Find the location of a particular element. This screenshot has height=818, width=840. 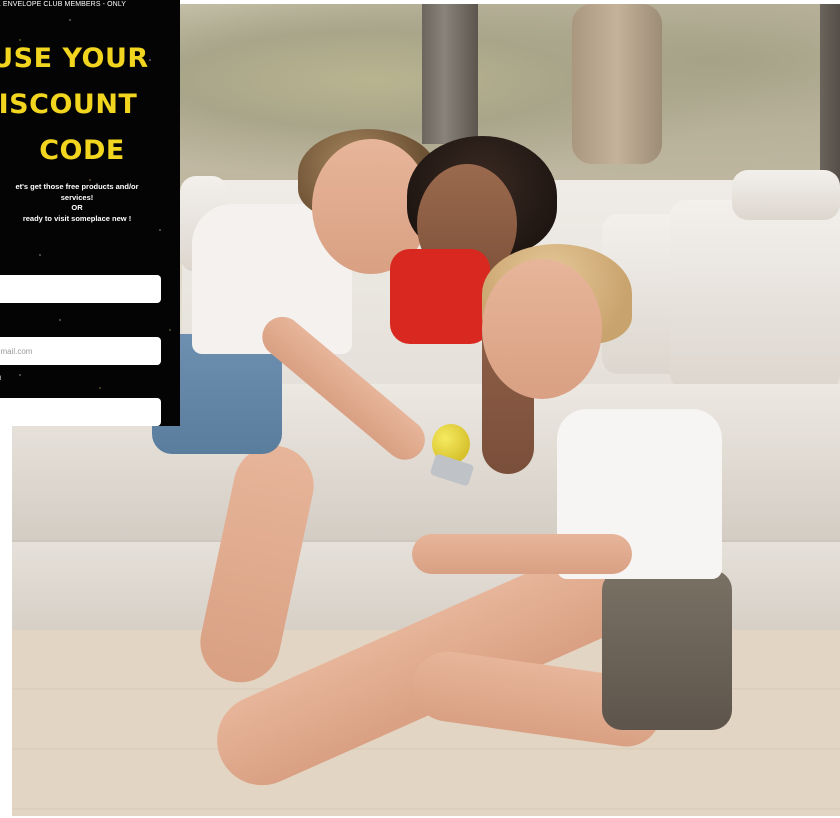

name-input is located at coordinates (80, 289).